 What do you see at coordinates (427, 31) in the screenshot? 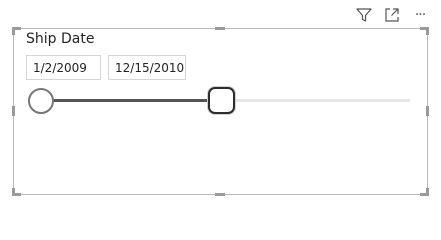
I see `resize-handle-top-right-v` at bounding box center [427, 31].